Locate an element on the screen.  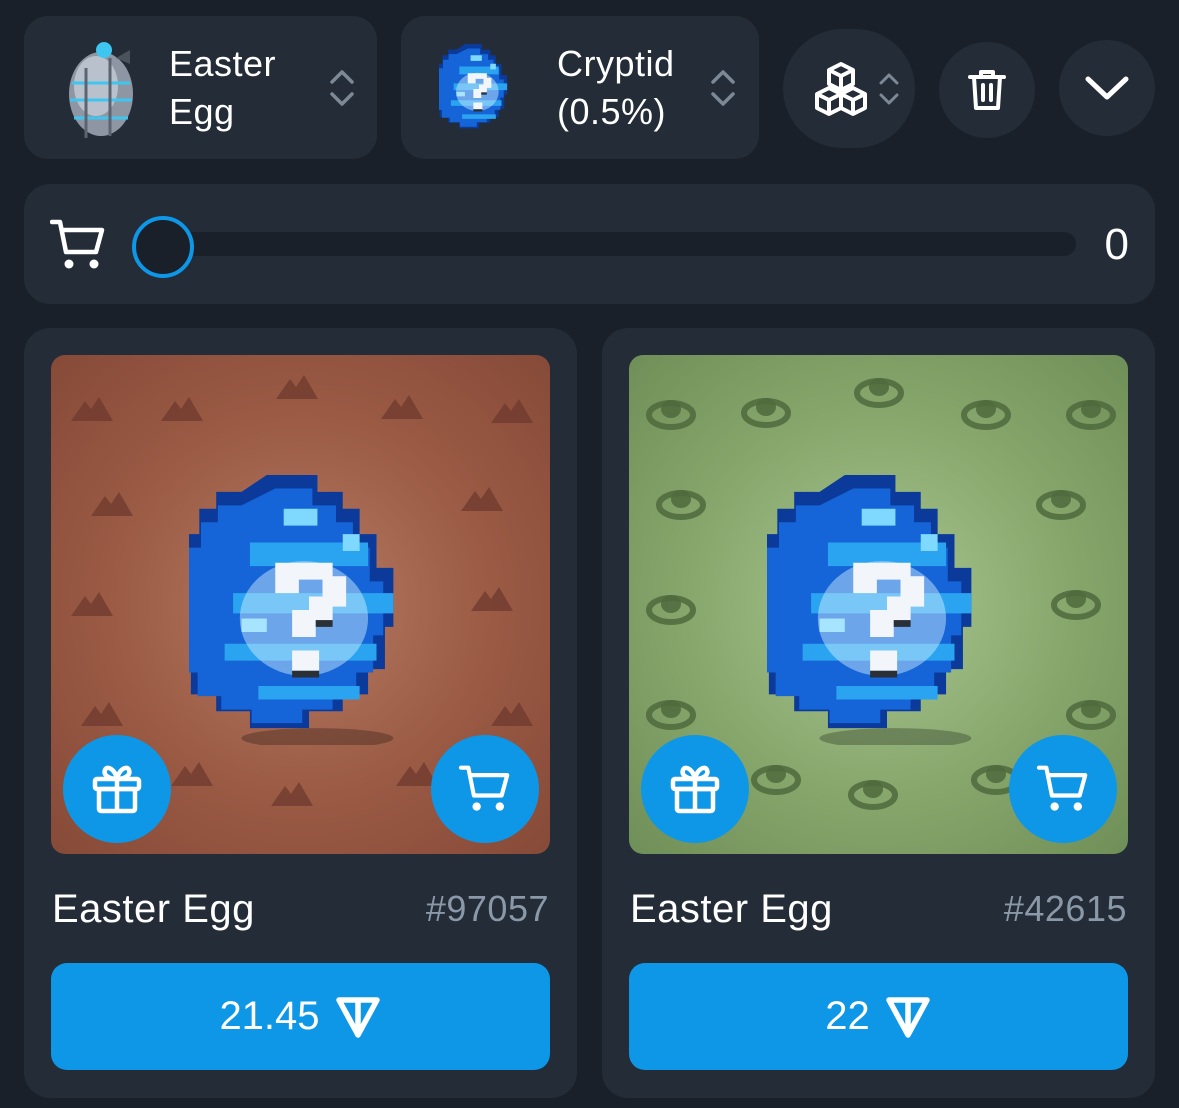
trash-icon is located at coordinates (987, 90).